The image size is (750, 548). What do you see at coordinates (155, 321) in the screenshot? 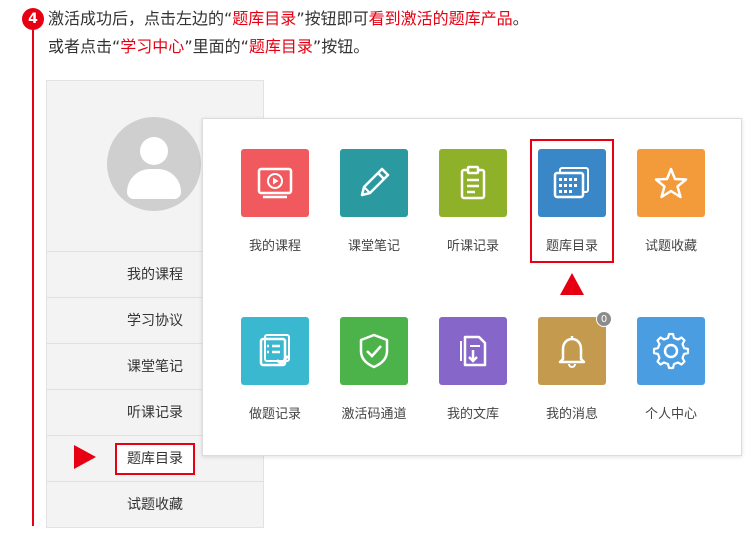
I see `sidebar-item-label: 学习协议` at bounding box center [155, 321].